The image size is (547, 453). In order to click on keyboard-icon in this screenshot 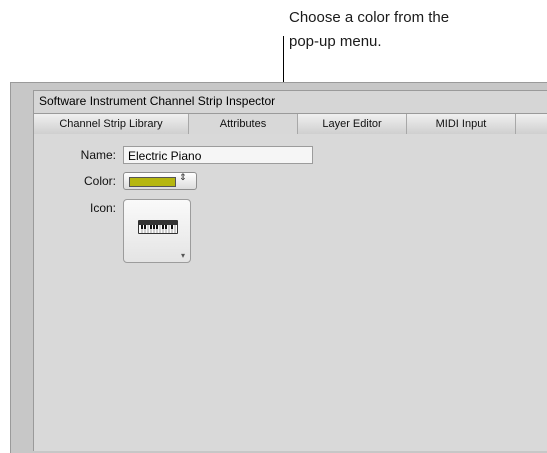, I will do `click(158, 227)`.